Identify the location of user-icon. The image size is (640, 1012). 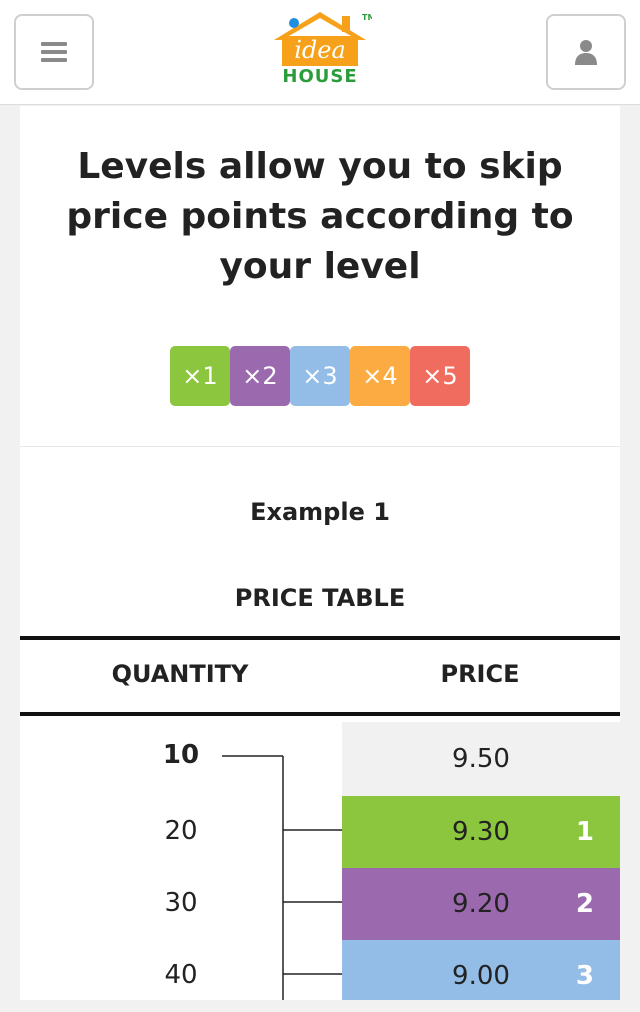
(586, 52).